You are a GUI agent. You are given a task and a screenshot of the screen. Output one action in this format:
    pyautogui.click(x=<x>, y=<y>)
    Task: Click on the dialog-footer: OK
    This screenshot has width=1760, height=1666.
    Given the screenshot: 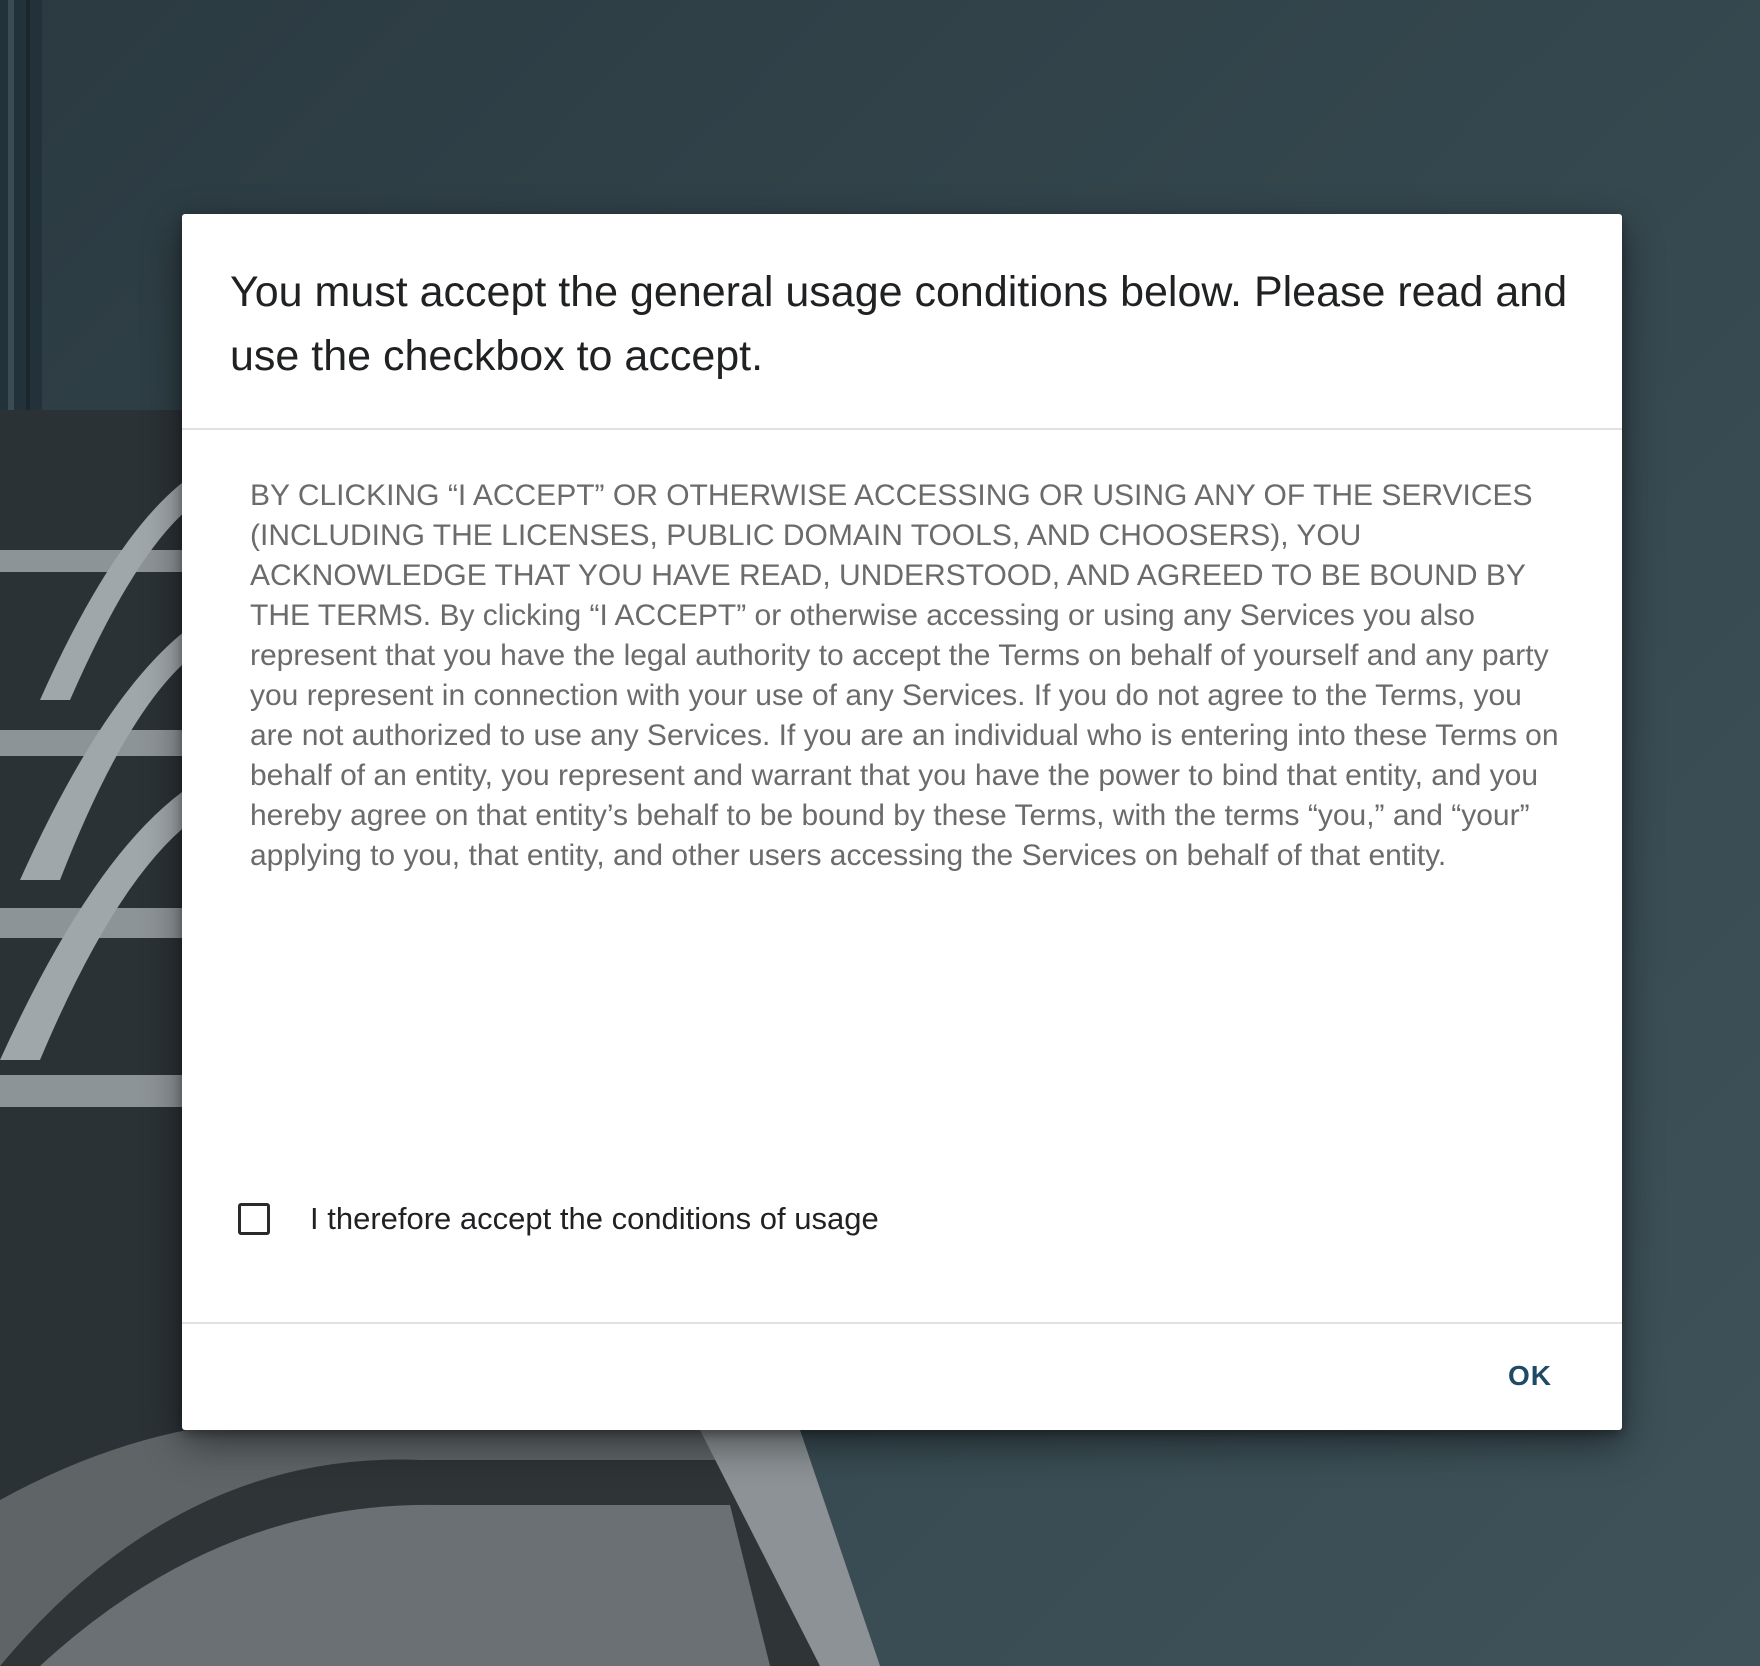 What is the action you would take?
    pyautogui.click(x=902, y=1376)
    